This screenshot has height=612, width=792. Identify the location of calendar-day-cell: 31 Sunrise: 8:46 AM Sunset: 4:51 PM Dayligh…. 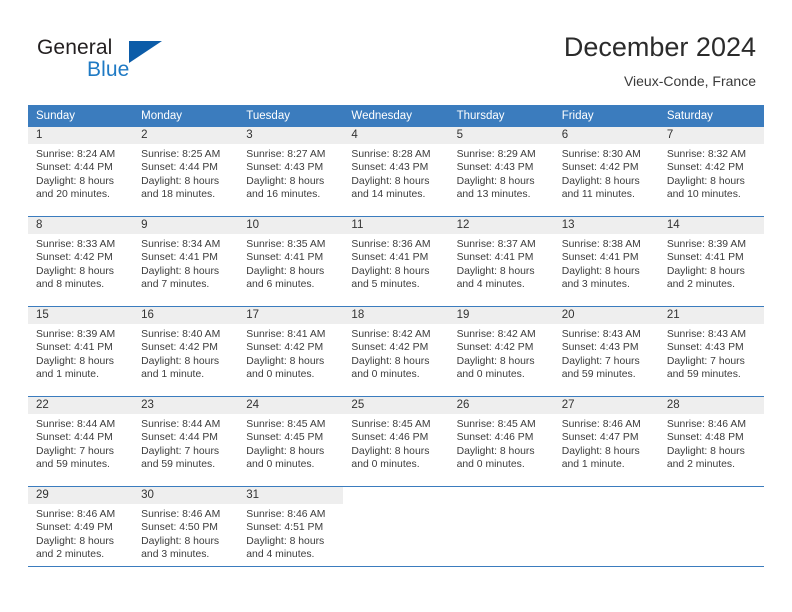
(291, 531).